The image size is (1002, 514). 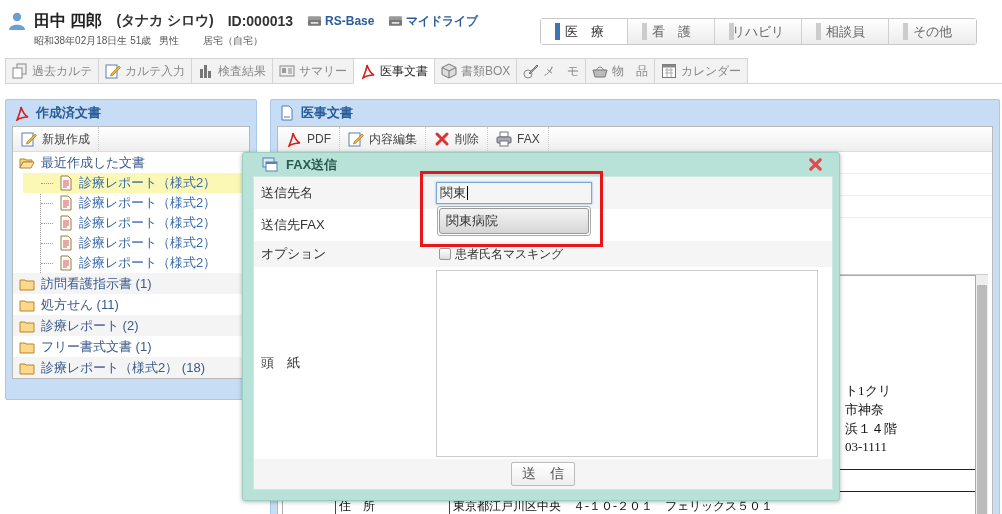 I want to click on tab: 医事文書, so click(x=393, y=71).